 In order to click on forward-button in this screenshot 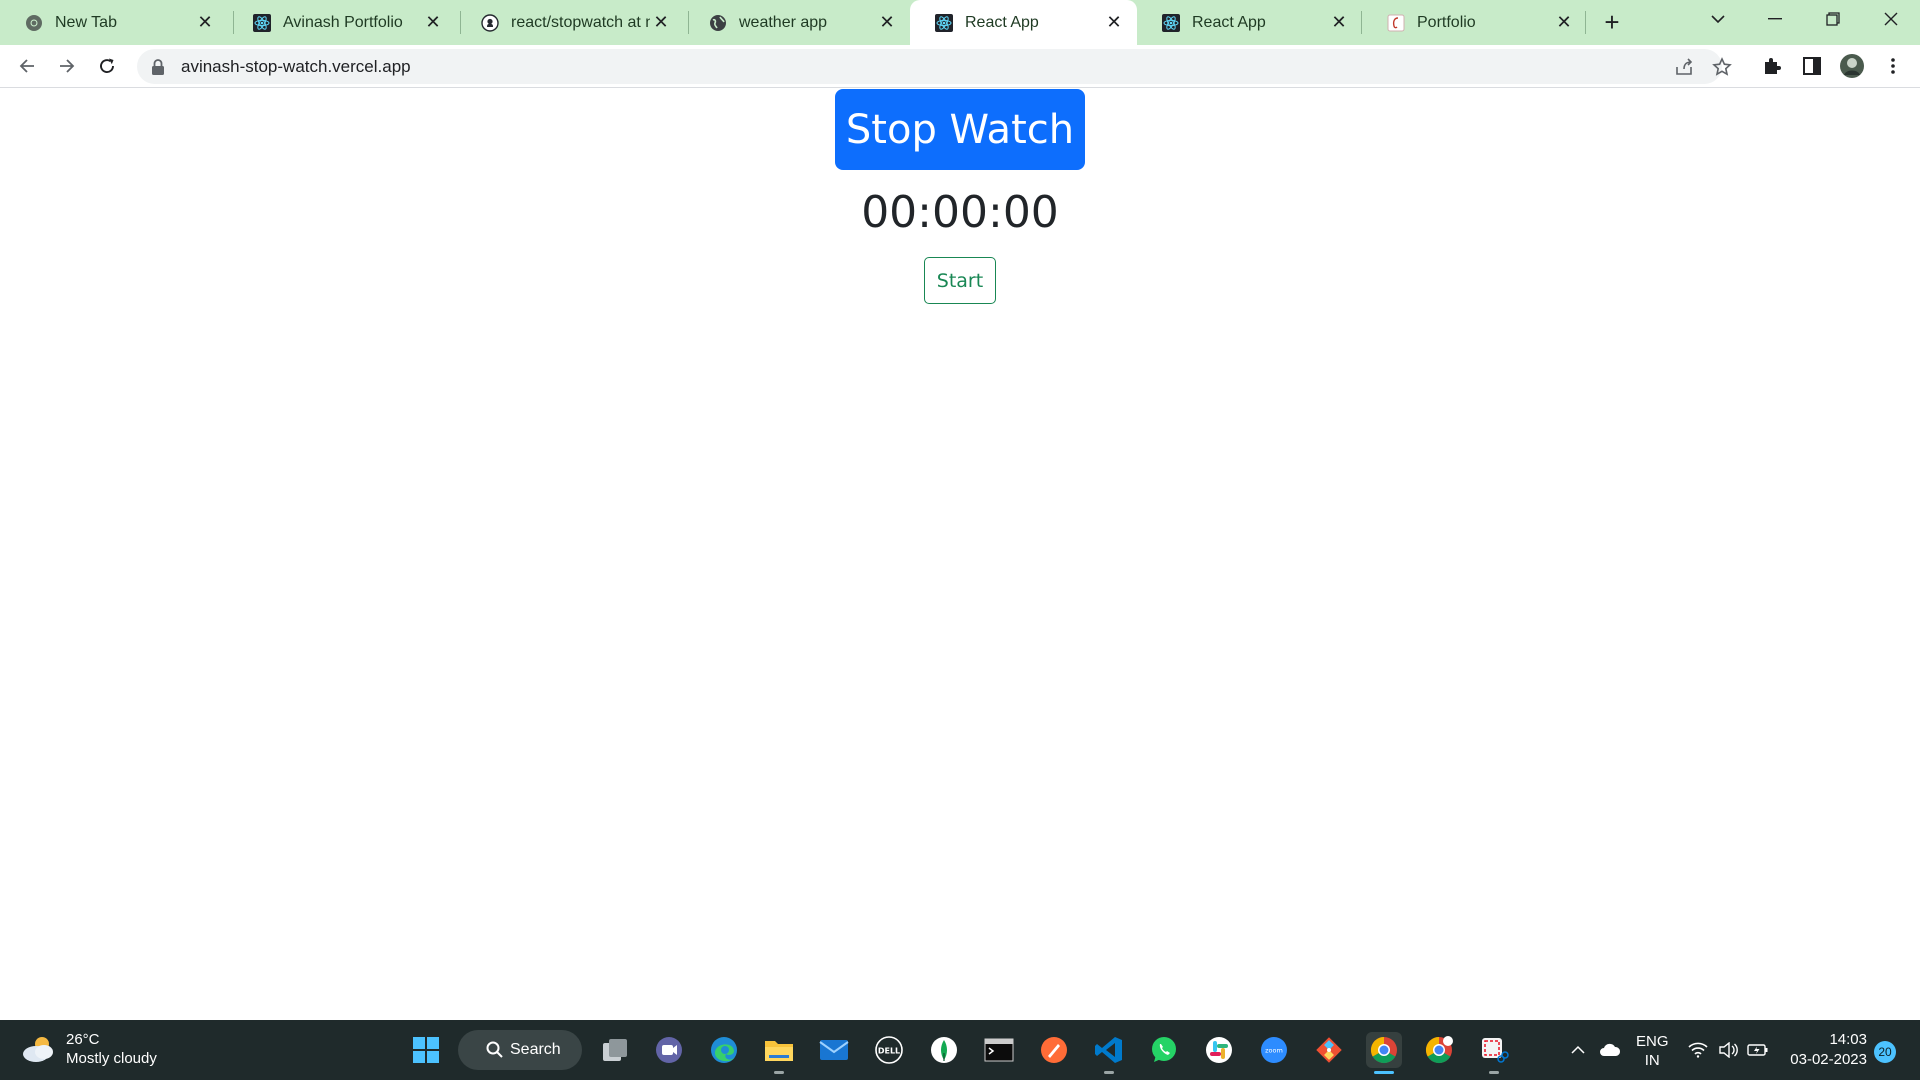, I will do `click(67, 66)`.